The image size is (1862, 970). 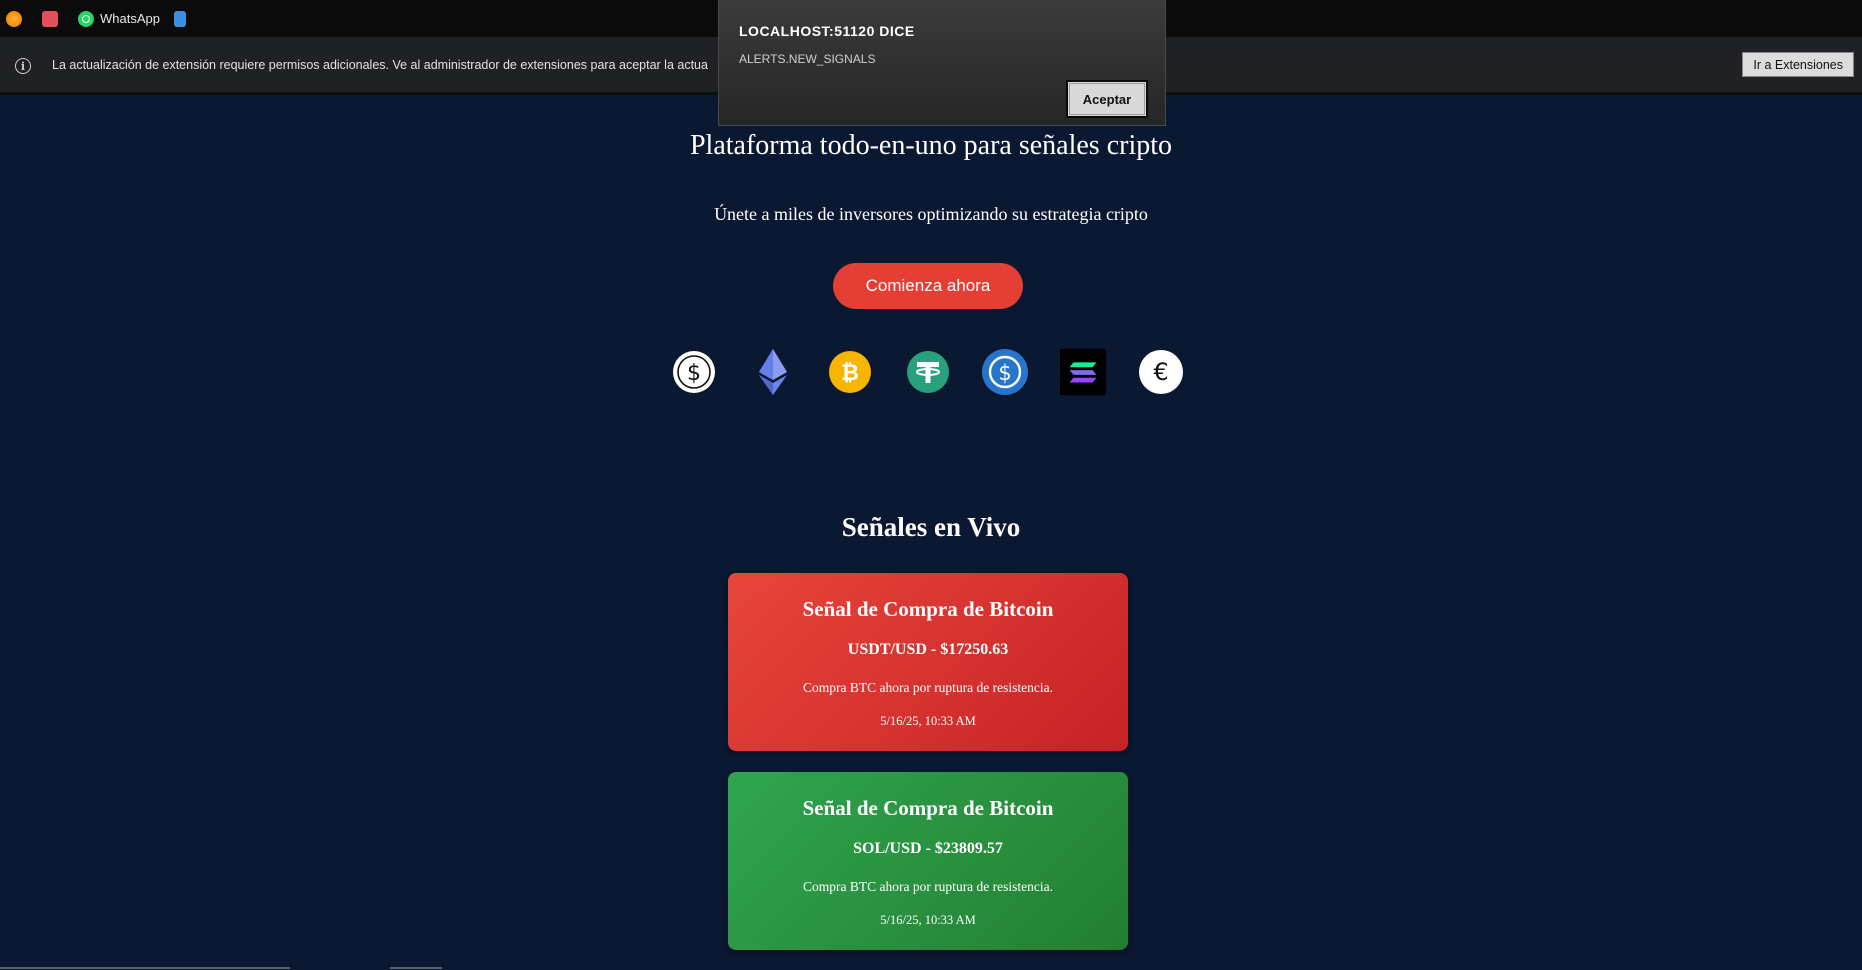 I want to click on euro-icon: €, so click(x=1161, y=372).